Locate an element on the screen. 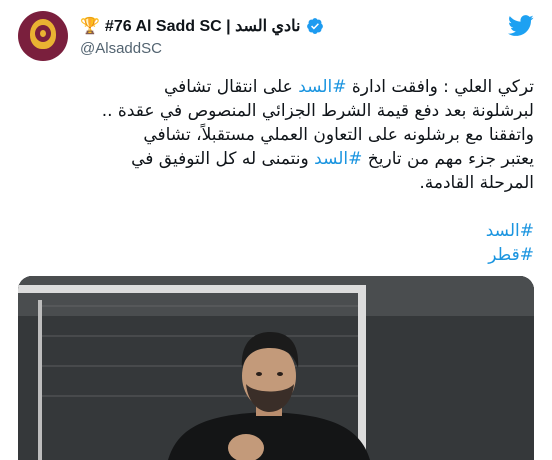 Image resolution: width=552 pixels, height=460 pixels. trophy-icon: 🏆 is located at coordinates (90, 25).